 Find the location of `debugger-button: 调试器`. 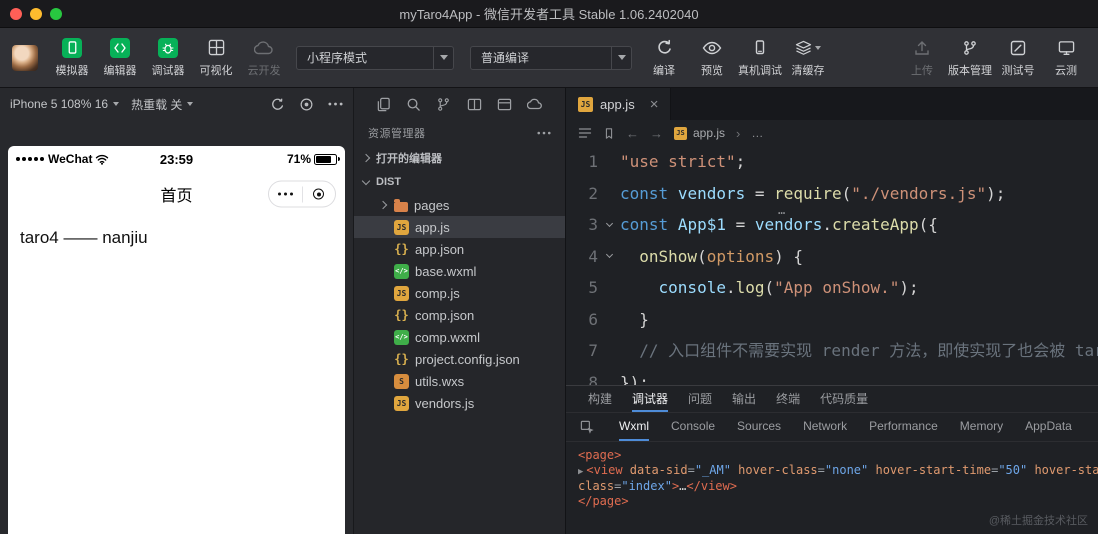

debugger-button: 调试器 is located at coordinates (168, 58).